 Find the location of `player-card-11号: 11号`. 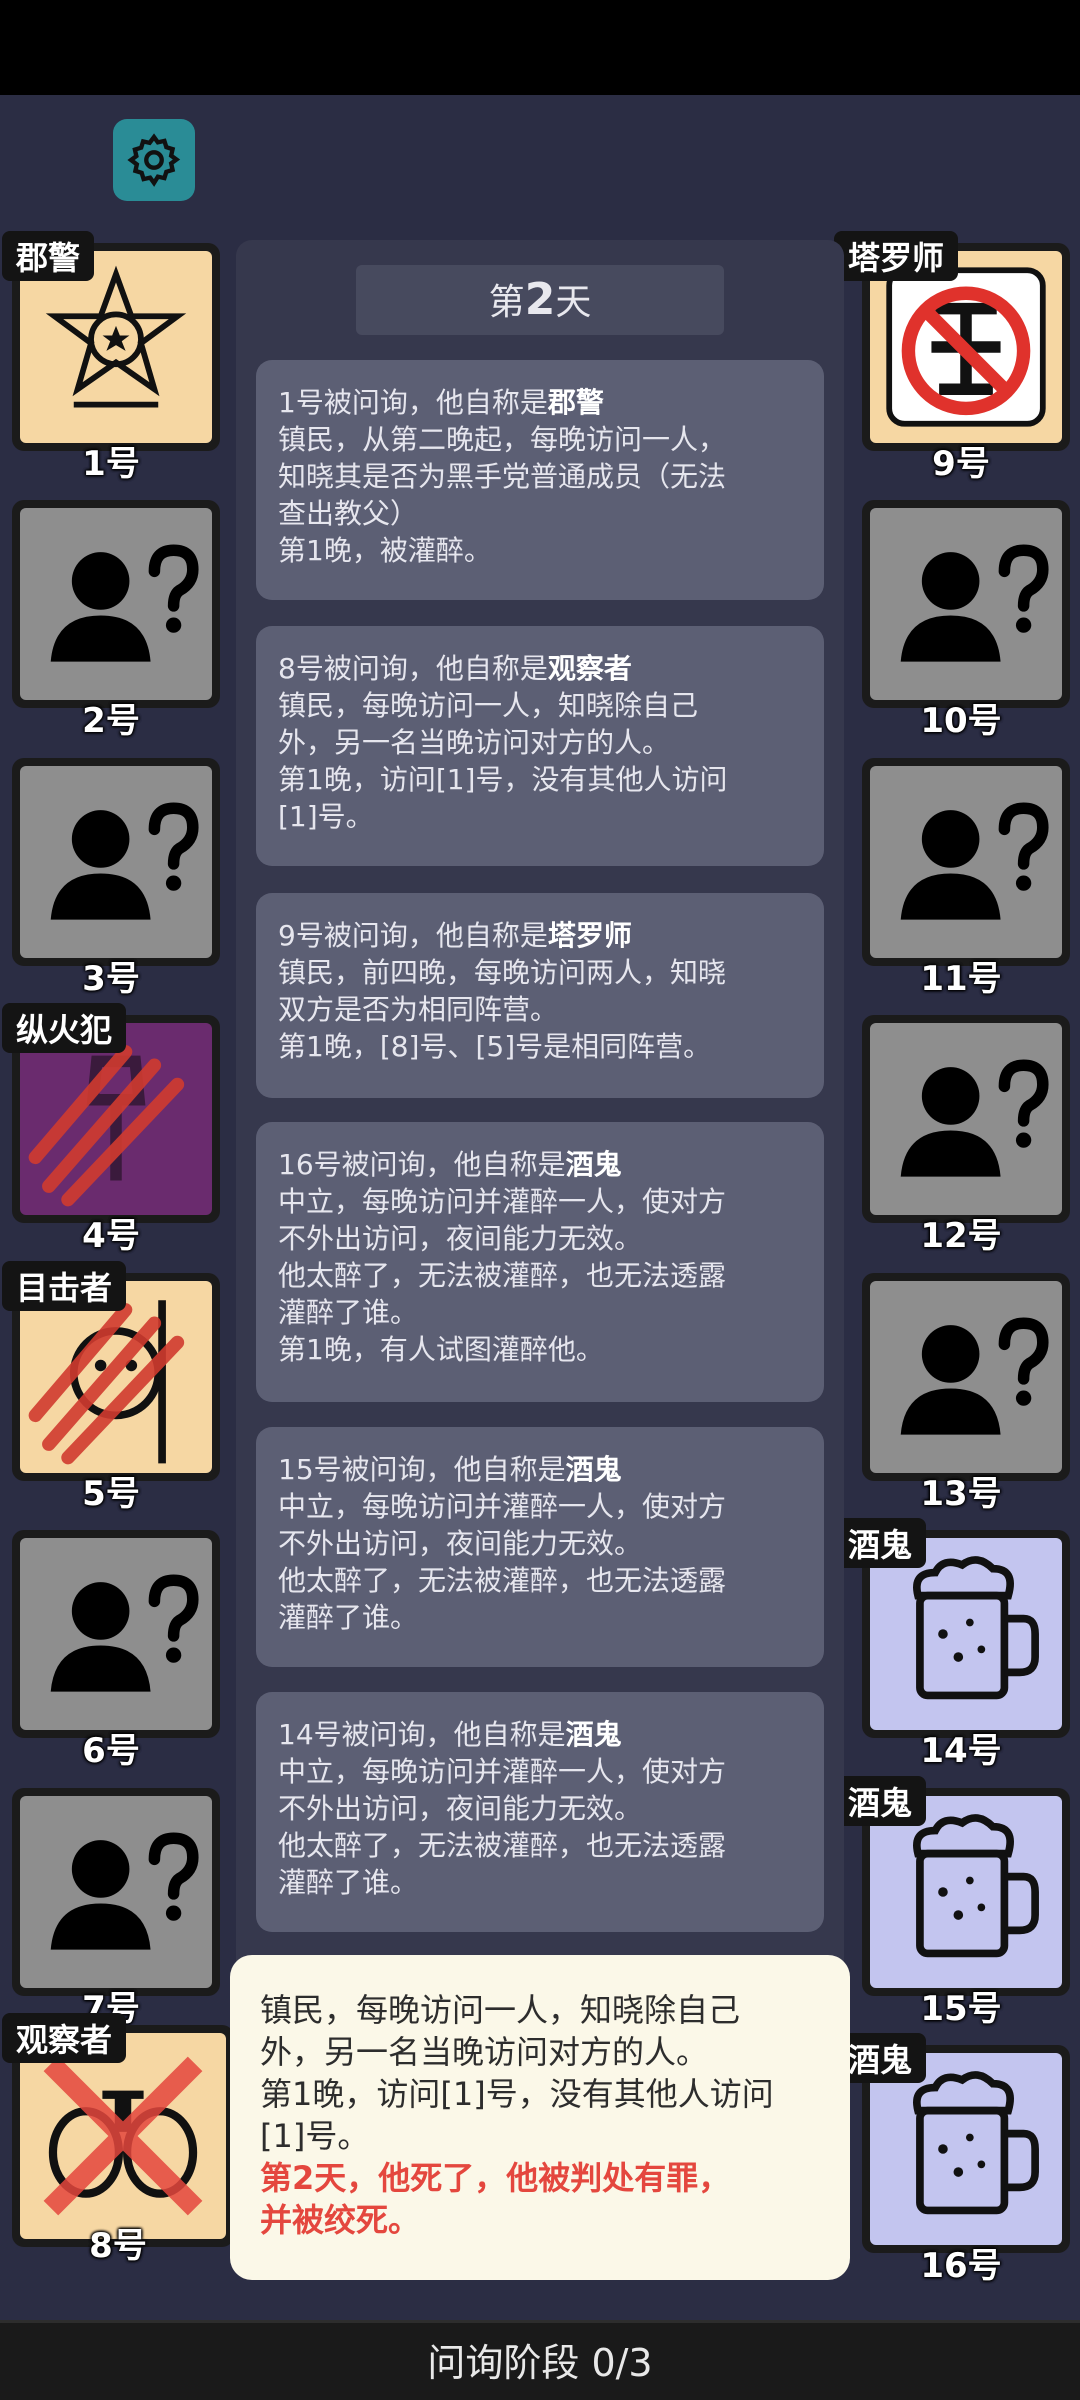

player-card-11号: 11号 is located at coordinates (961, 878).